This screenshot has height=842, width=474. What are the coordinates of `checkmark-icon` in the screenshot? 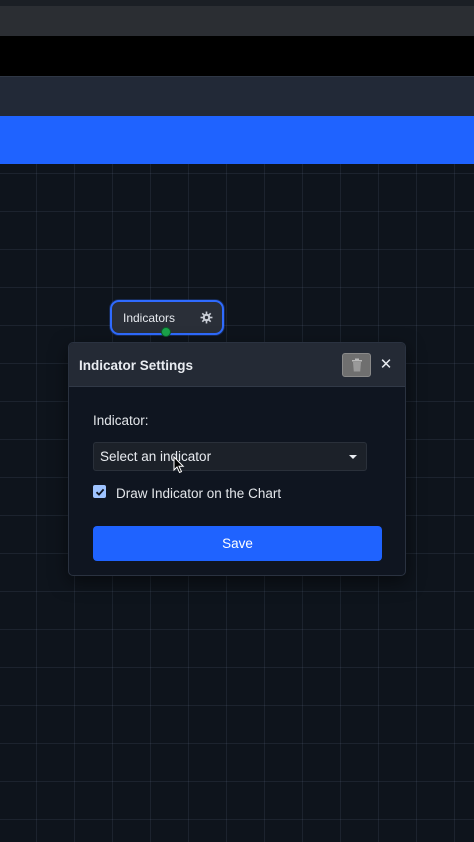 It's located at (99, 492).